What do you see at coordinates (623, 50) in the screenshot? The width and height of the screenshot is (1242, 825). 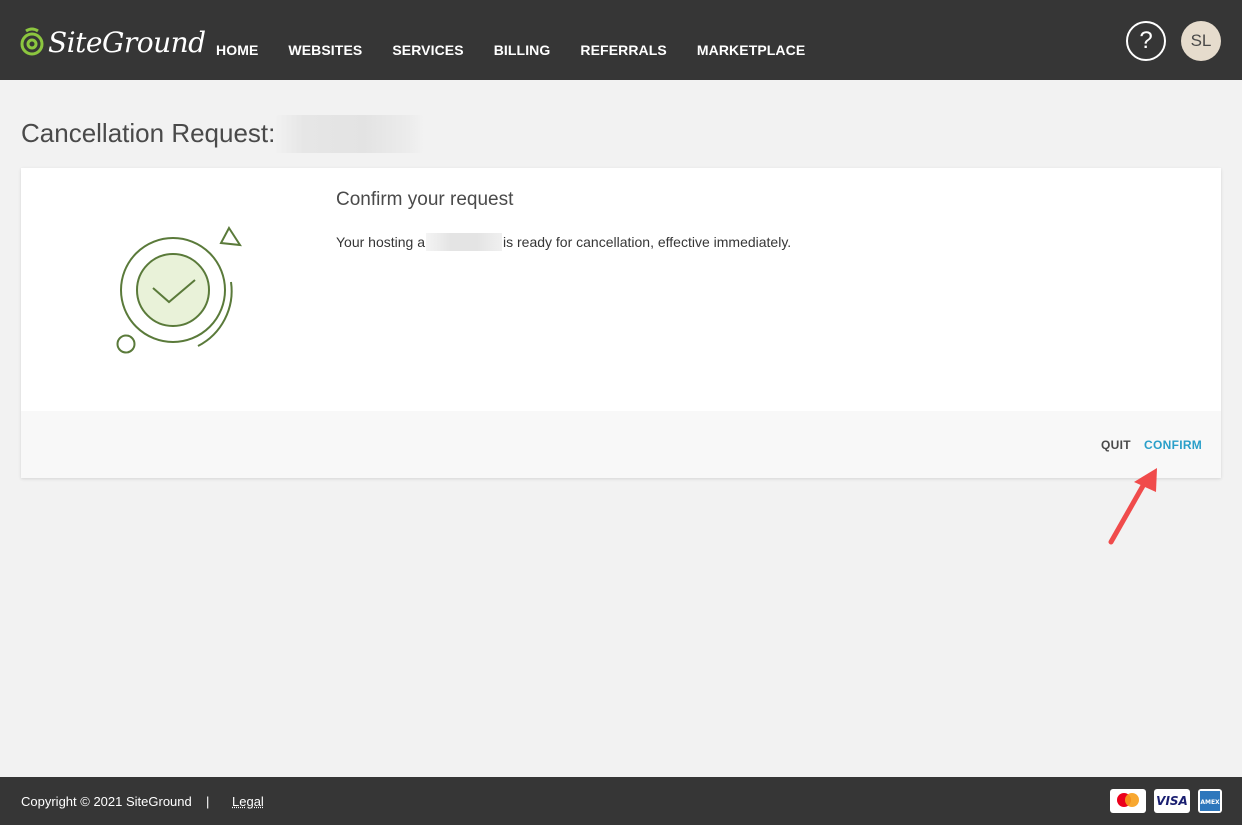 I see `nav-referrals: REFERRALS` at bounding box center [623, 50].